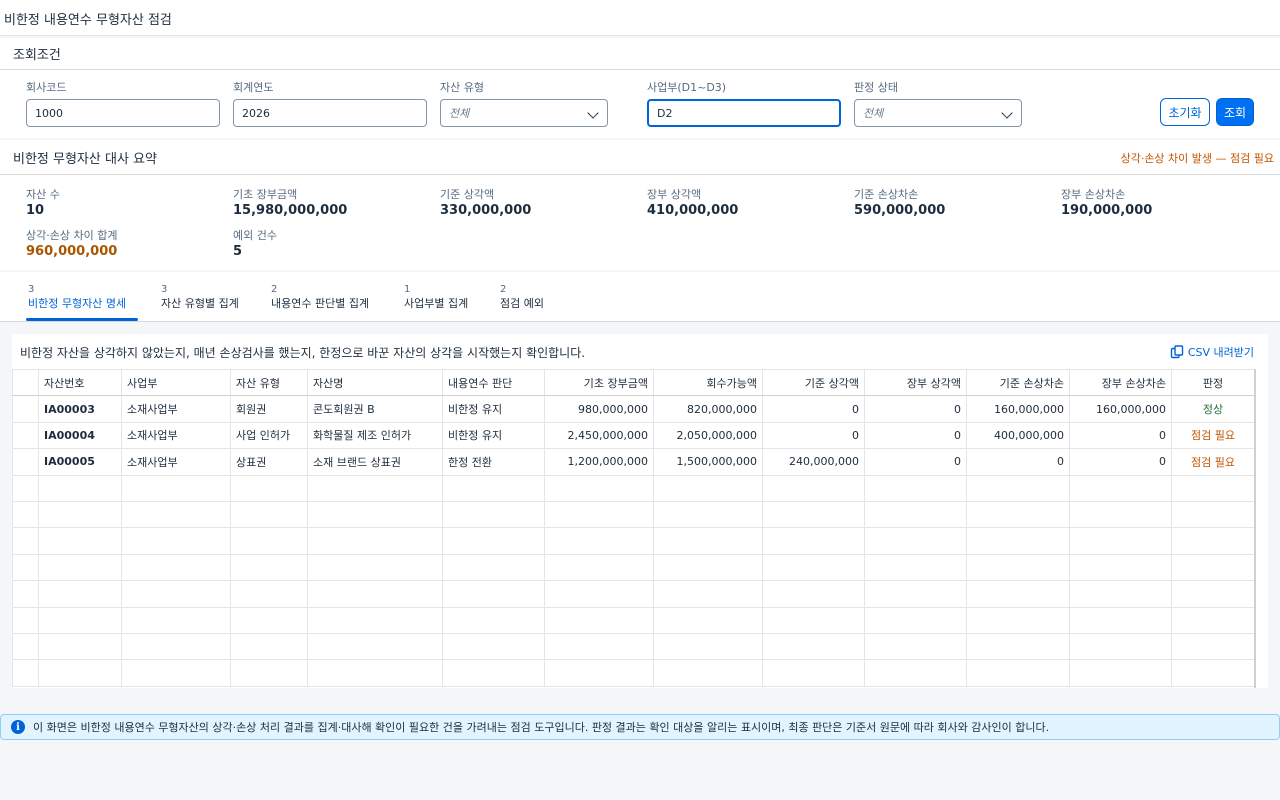  I want to click on table-cell: IA00003, so click(80, 409).